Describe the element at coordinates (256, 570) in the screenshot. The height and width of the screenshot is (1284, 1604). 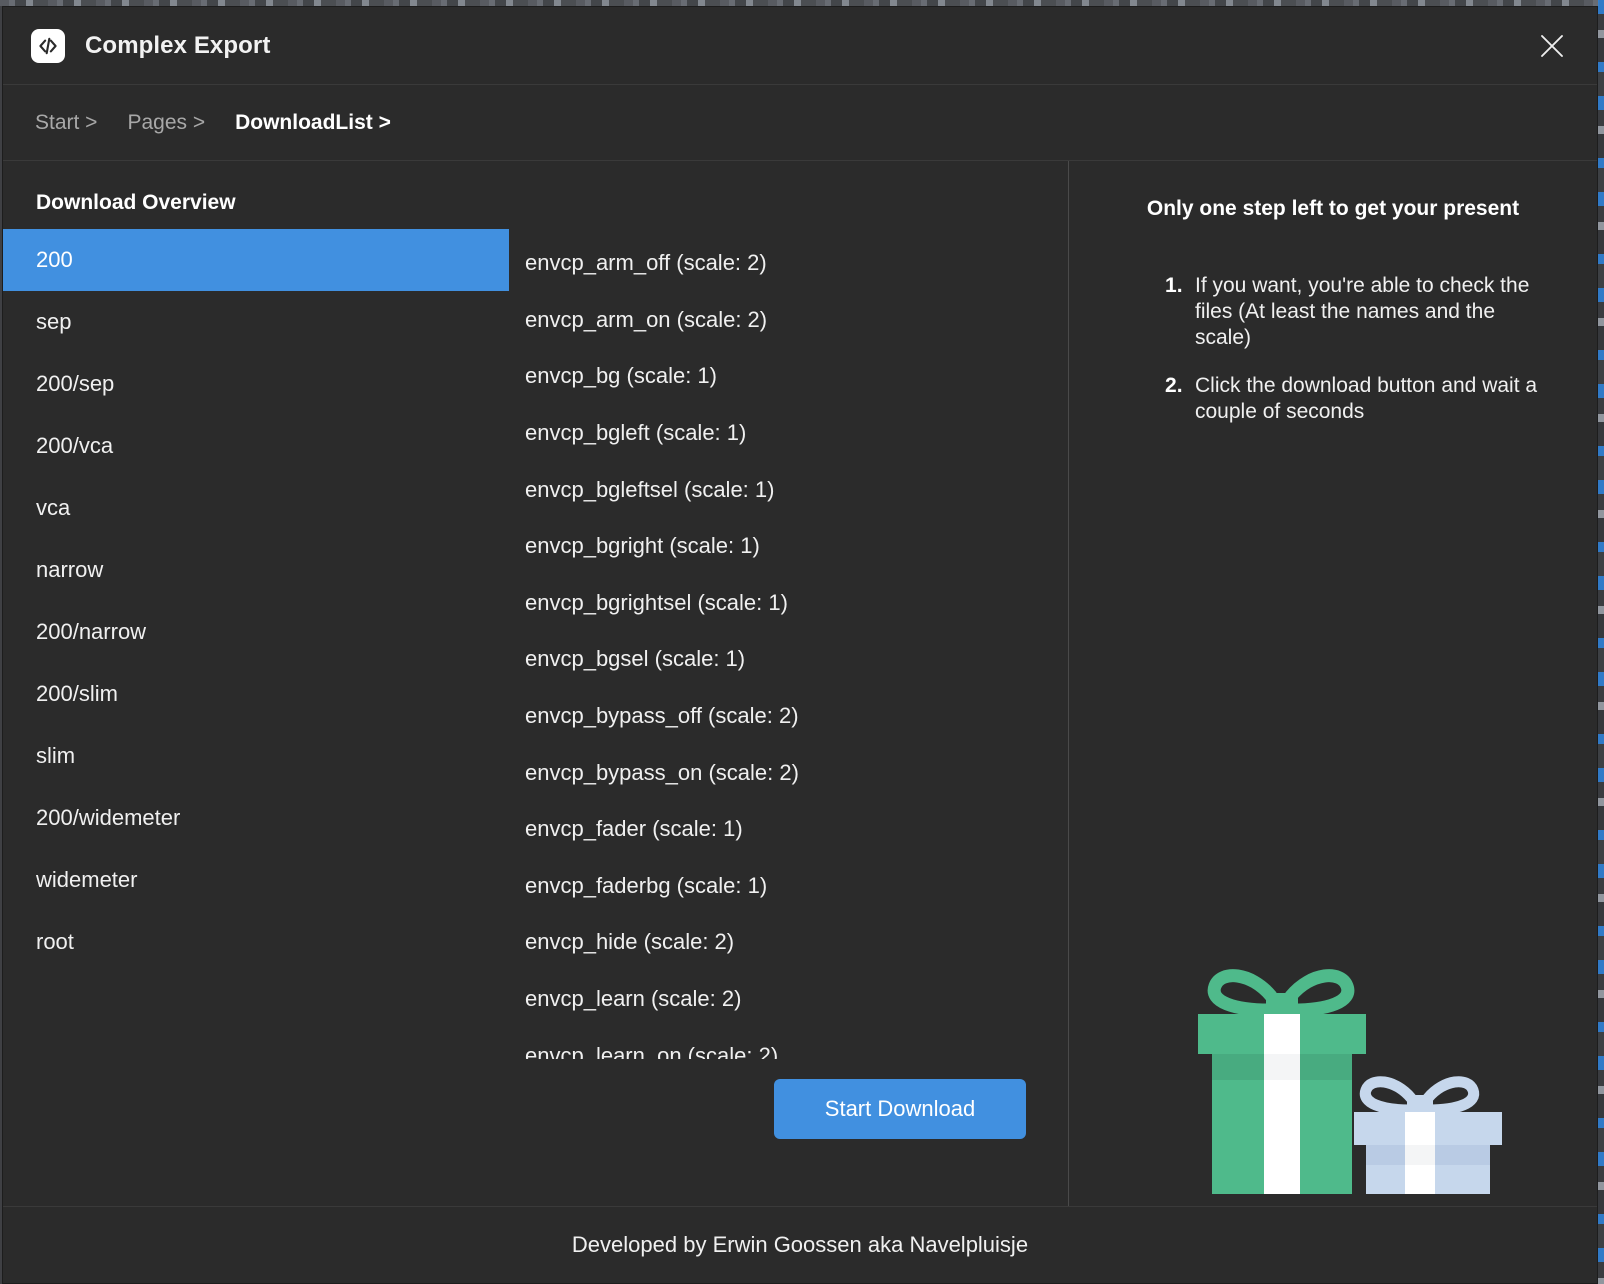
I see `directory-item-narrow: narrow` at that location.